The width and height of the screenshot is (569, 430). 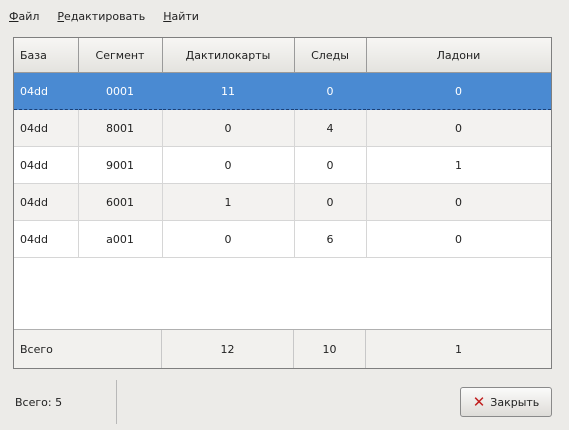 I want to click on cell-dactylocards: 11, so click(x=228, y=91).